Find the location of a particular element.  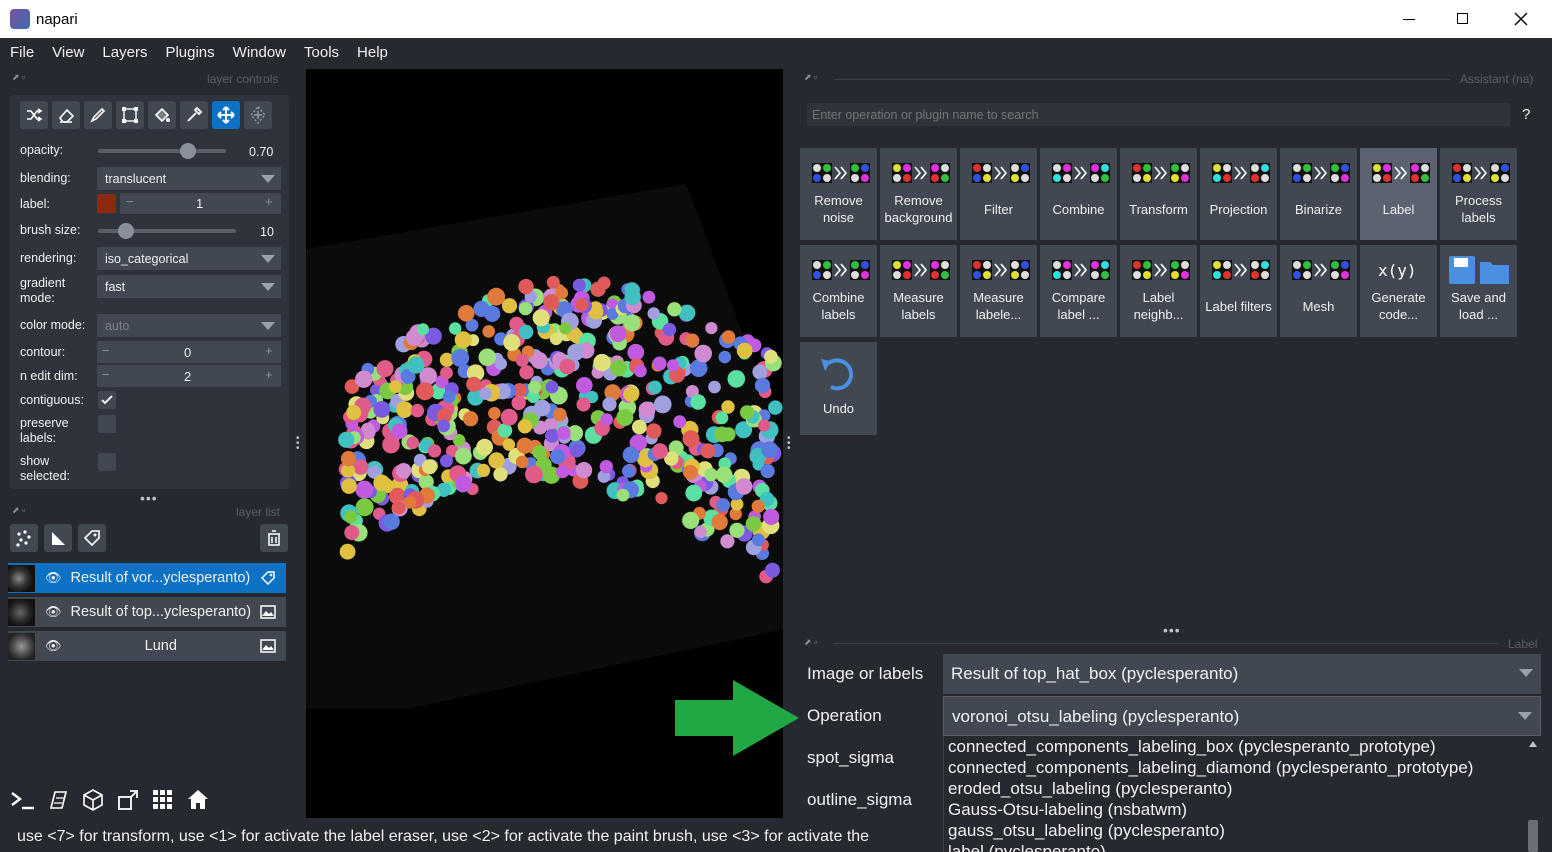

grid-view-button is located at coordinates (163, 800).